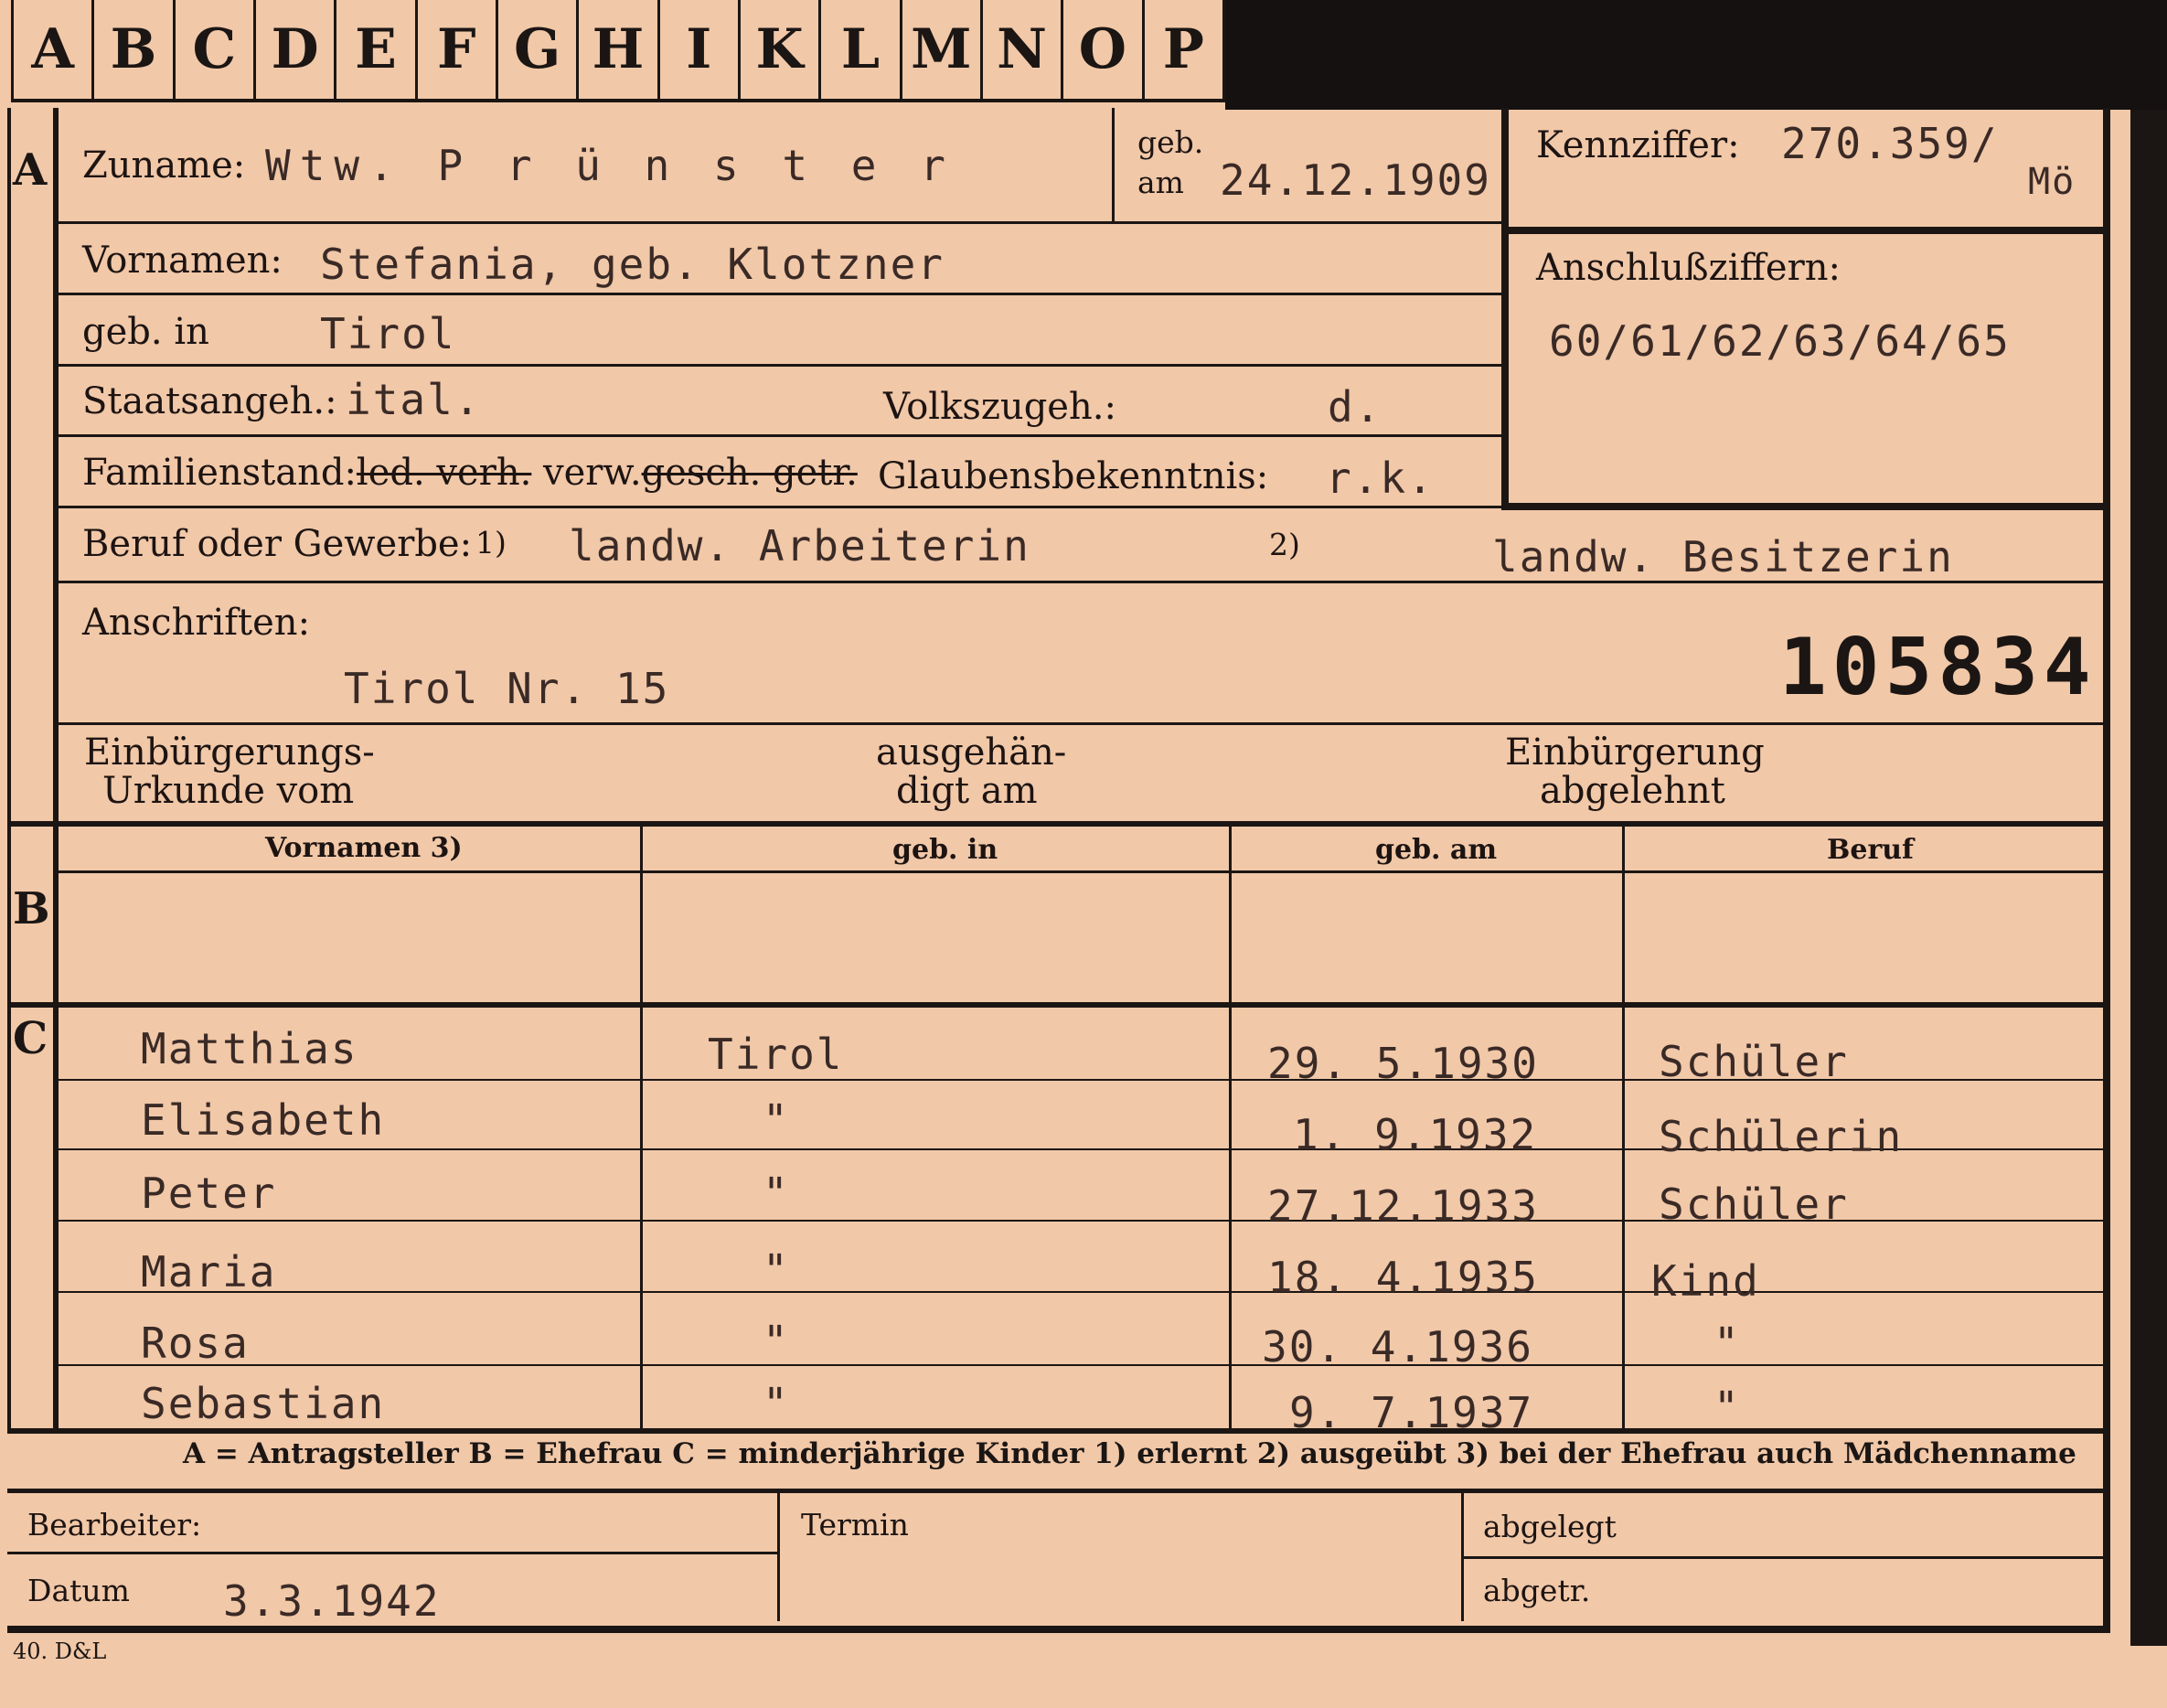  I want to click on handed-out-label-bottom: digt am, so click(967, 791).